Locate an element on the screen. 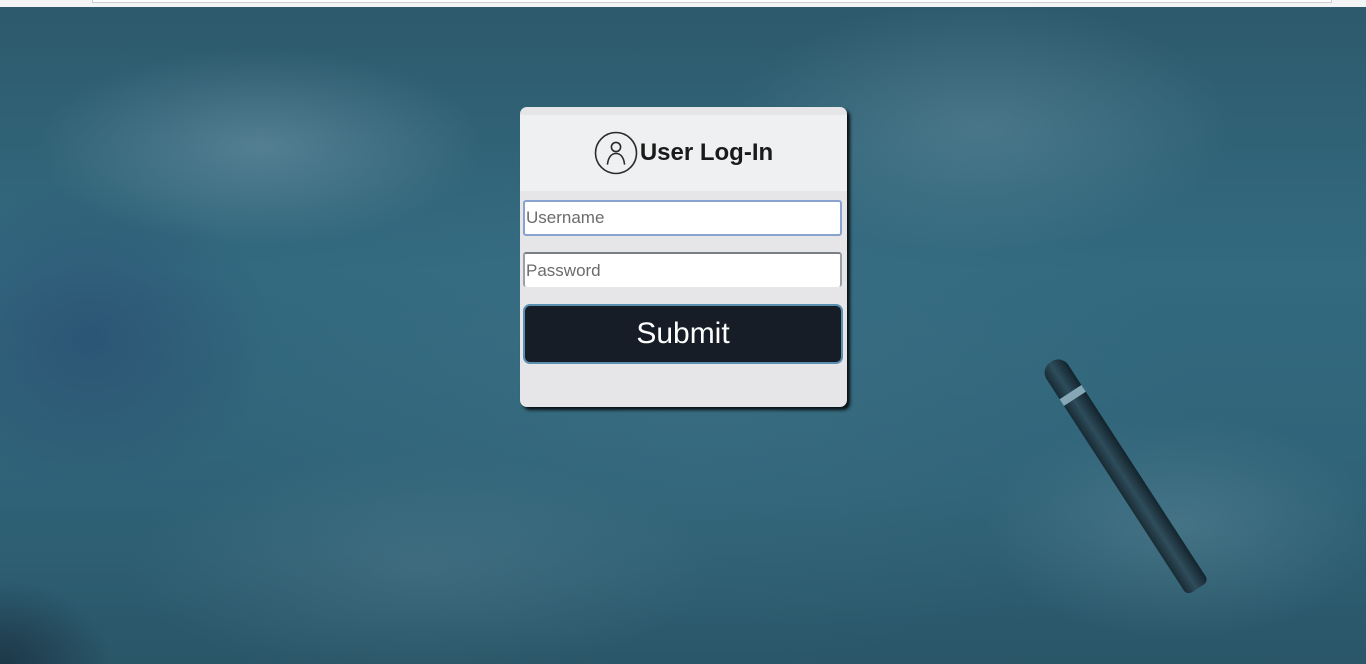 This screenshot has width=1366, height=664. pen-illustration is located at coordinates (1124, 475).